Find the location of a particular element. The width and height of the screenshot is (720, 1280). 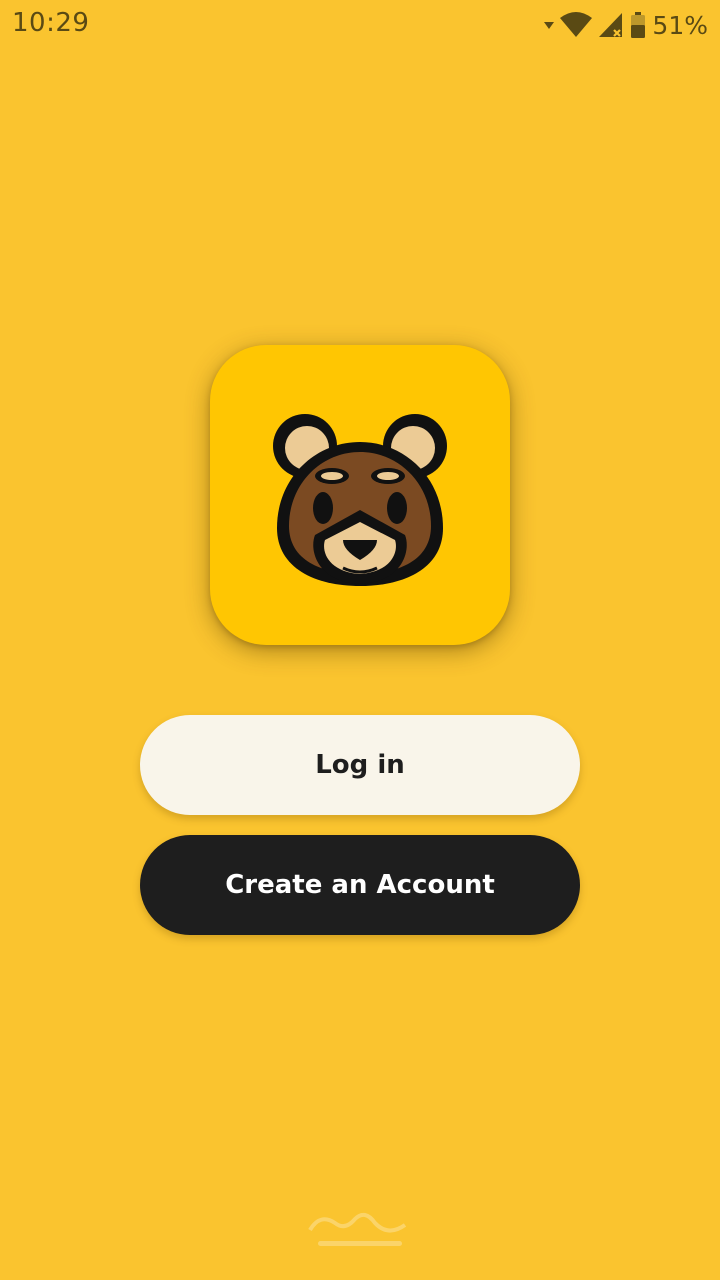

wifi-icon is located at coordinates (576, 24).